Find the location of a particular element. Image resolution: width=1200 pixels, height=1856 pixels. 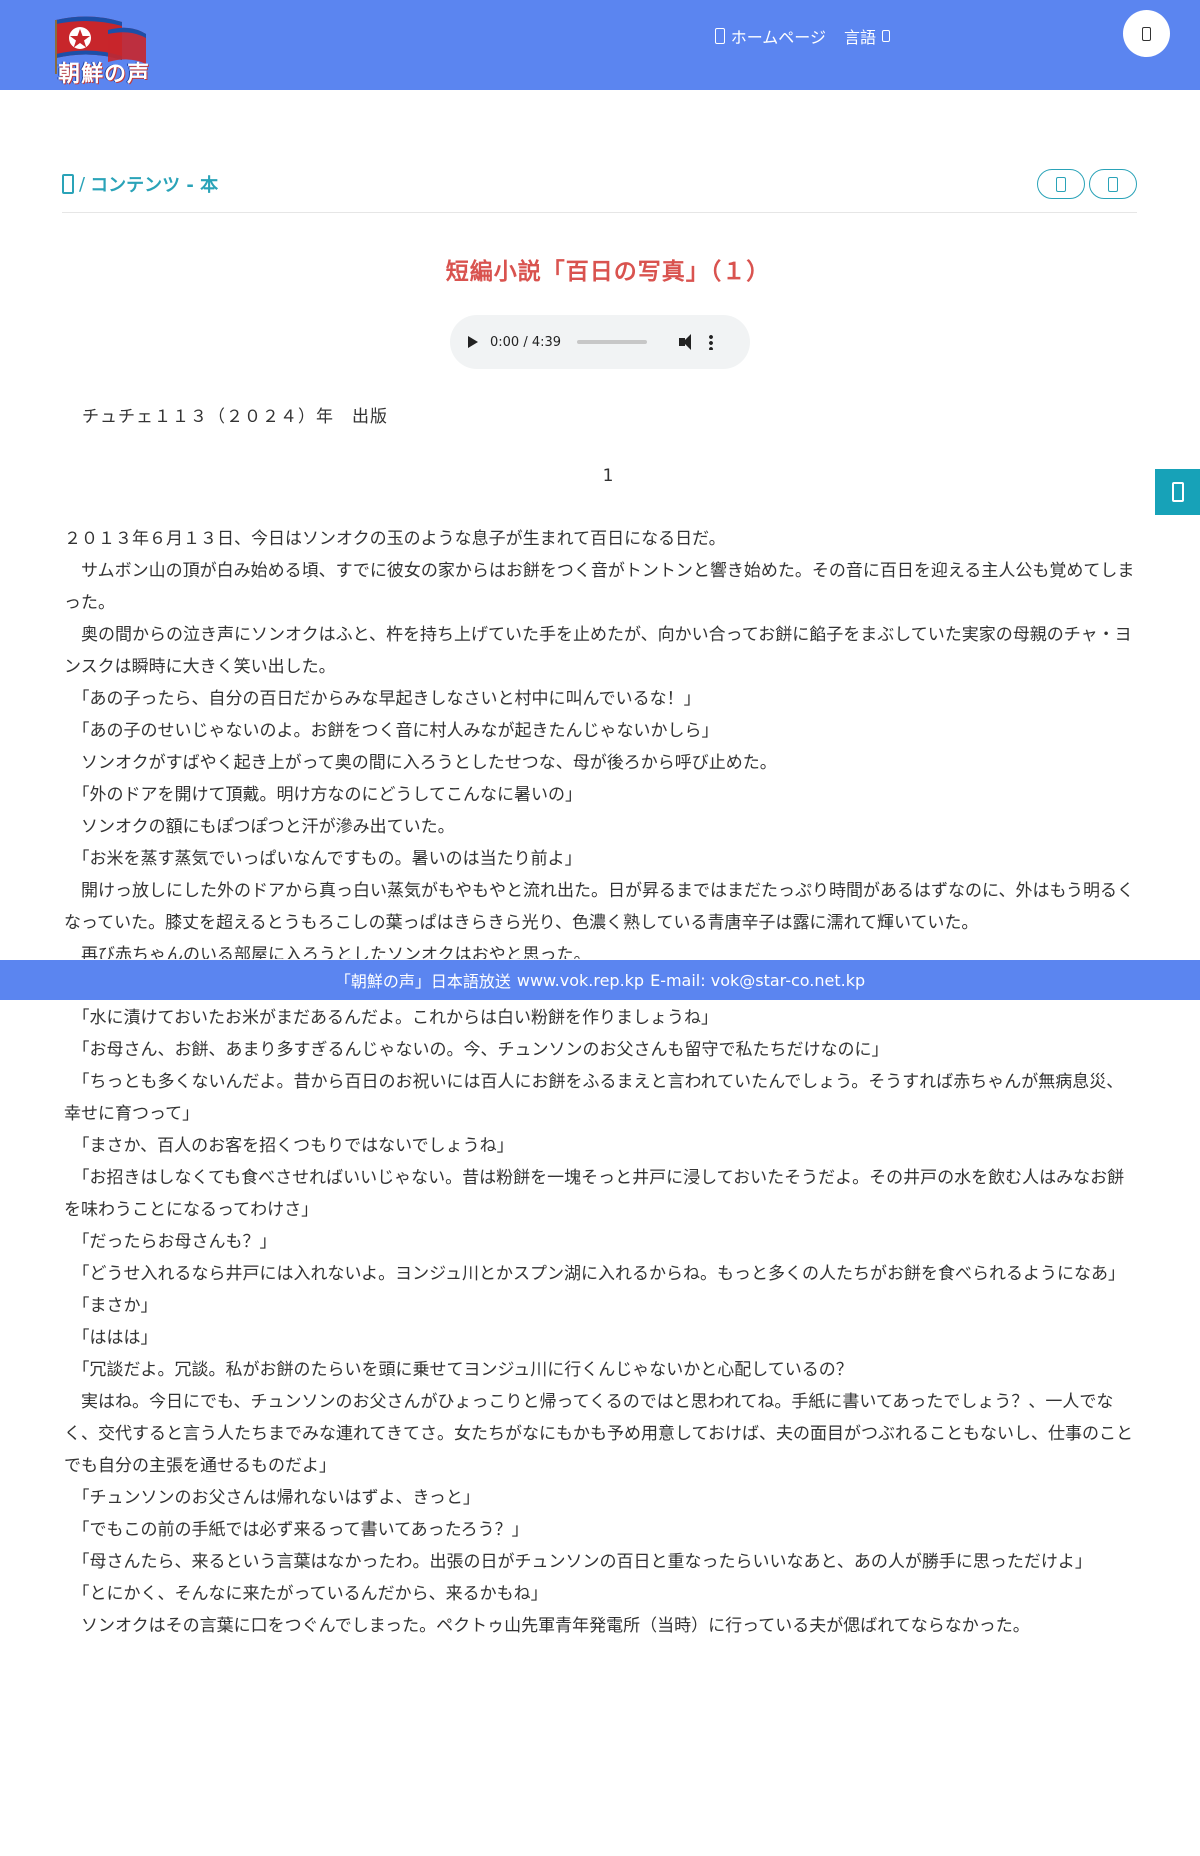

body-paragraph: 「まさか、百人のお客を招くつもりではないでしょうね」 is located at coordinates (289, 1146).